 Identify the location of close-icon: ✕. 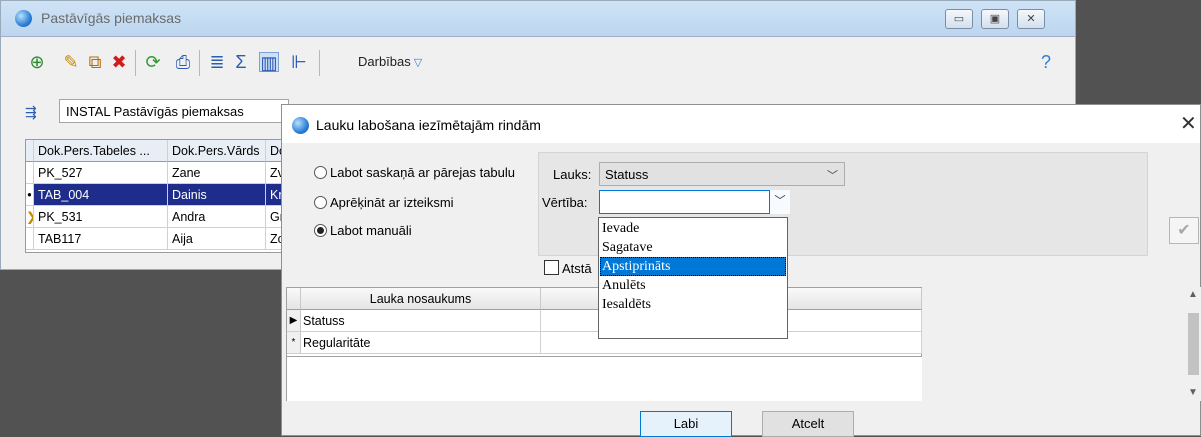
(1188, 123).